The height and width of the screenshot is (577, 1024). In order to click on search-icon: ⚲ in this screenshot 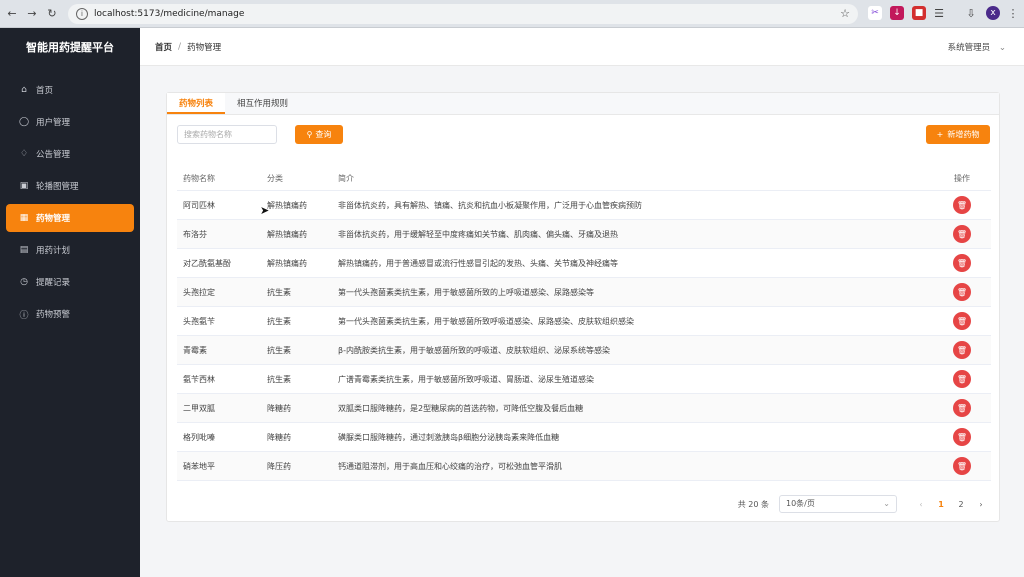, I will do `click(309, 134)`.